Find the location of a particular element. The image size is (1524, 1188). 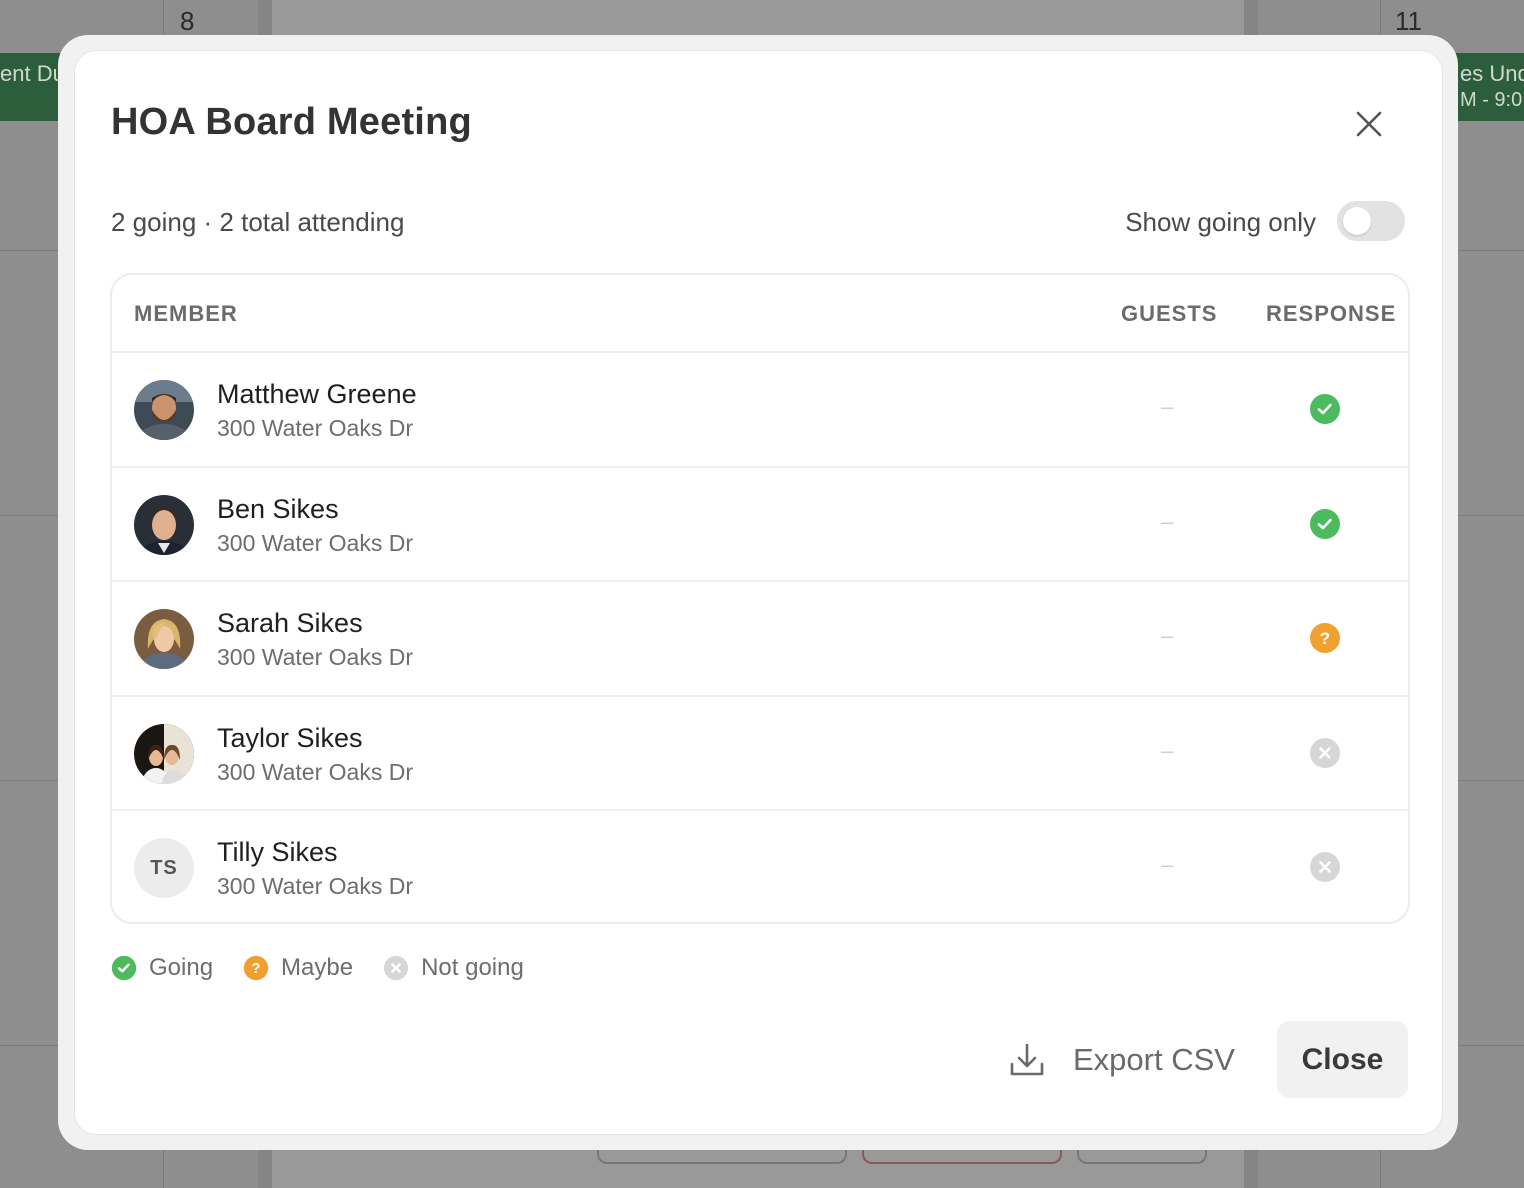

close-icon is located at coordinates (1369, 124).